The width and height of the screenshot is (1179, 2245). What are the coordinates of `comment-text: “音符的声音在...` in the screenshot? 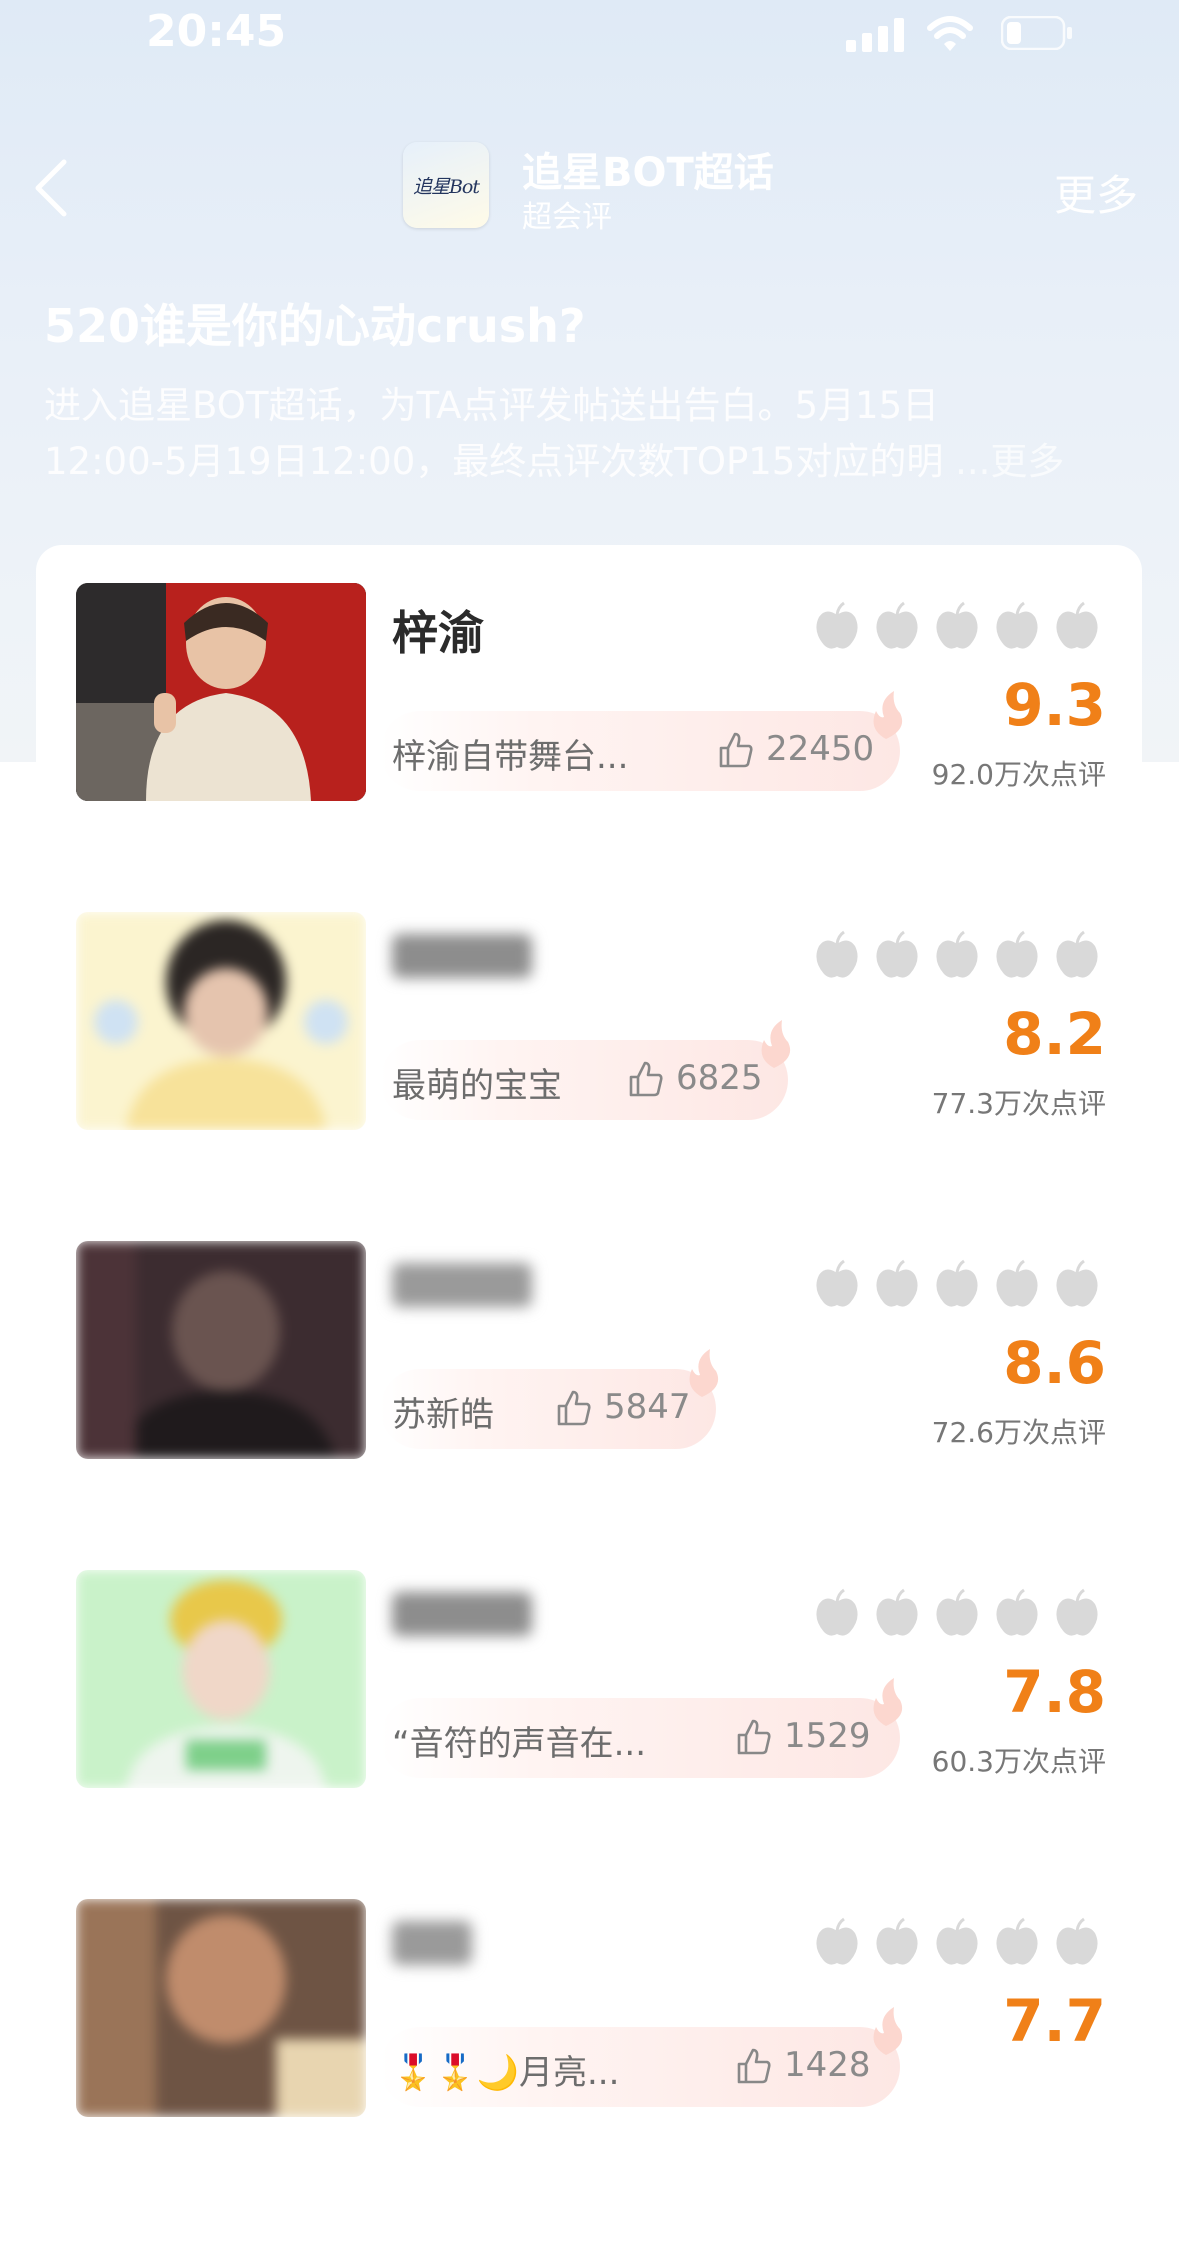 It's located at (519, 1744).